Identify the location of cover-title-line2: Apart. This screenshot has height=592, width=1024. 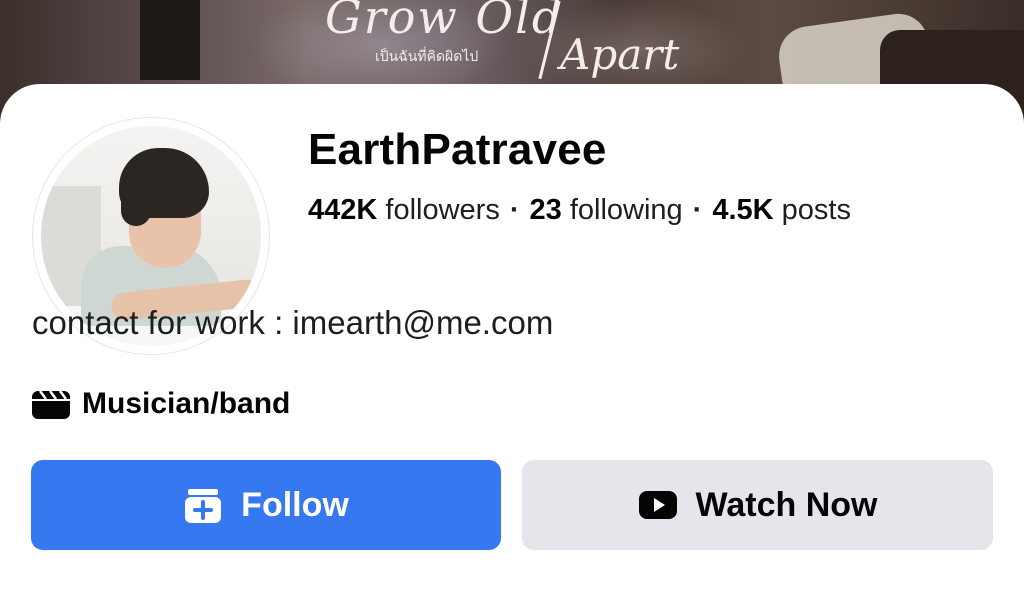
(620, 54).